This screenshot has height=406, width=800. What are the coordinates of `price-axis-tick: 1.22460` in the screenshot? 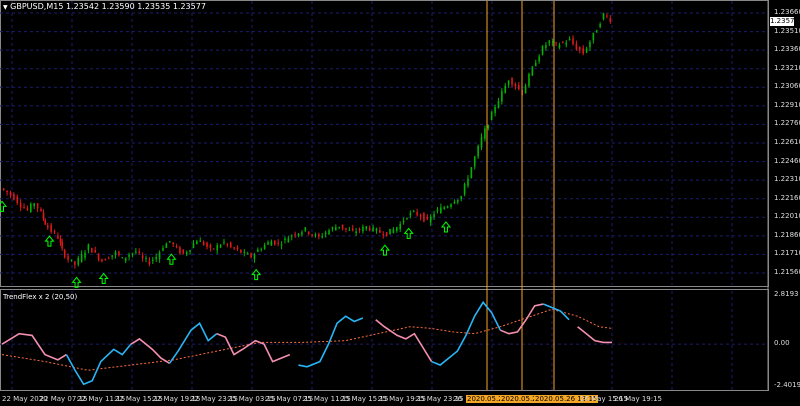 It's located at (787, 160).